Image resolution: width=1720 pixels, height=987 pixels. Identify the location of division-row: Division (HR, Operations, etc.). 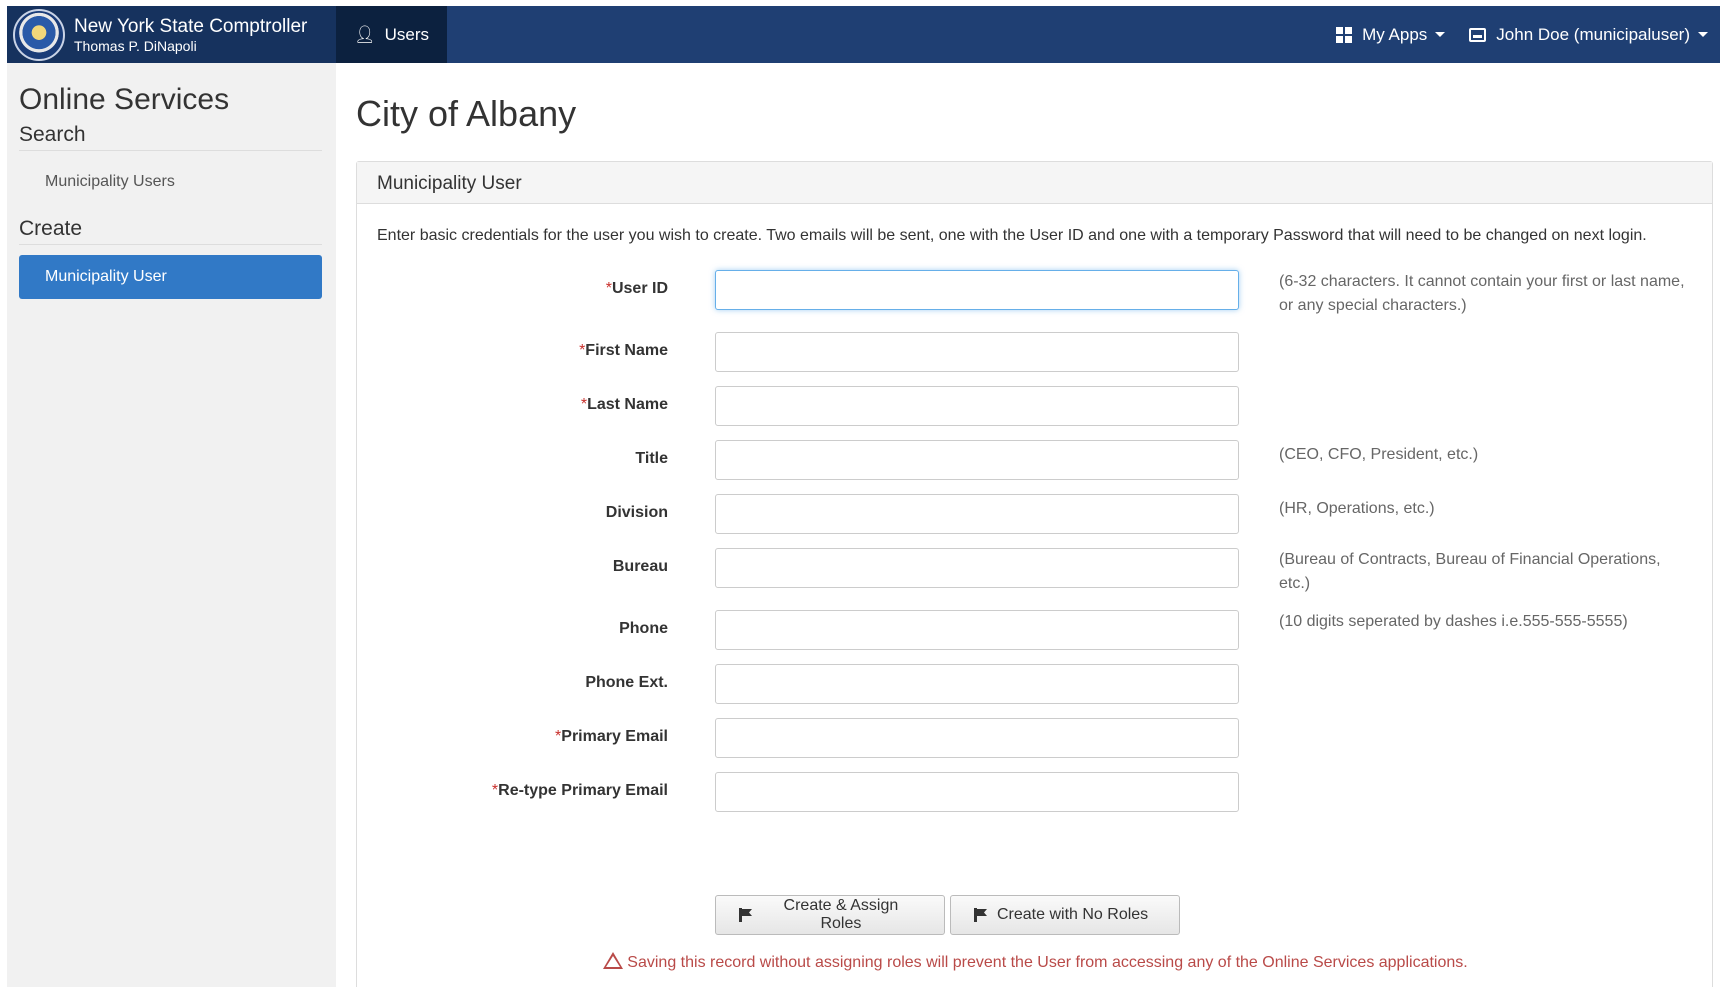
(1035, 514).